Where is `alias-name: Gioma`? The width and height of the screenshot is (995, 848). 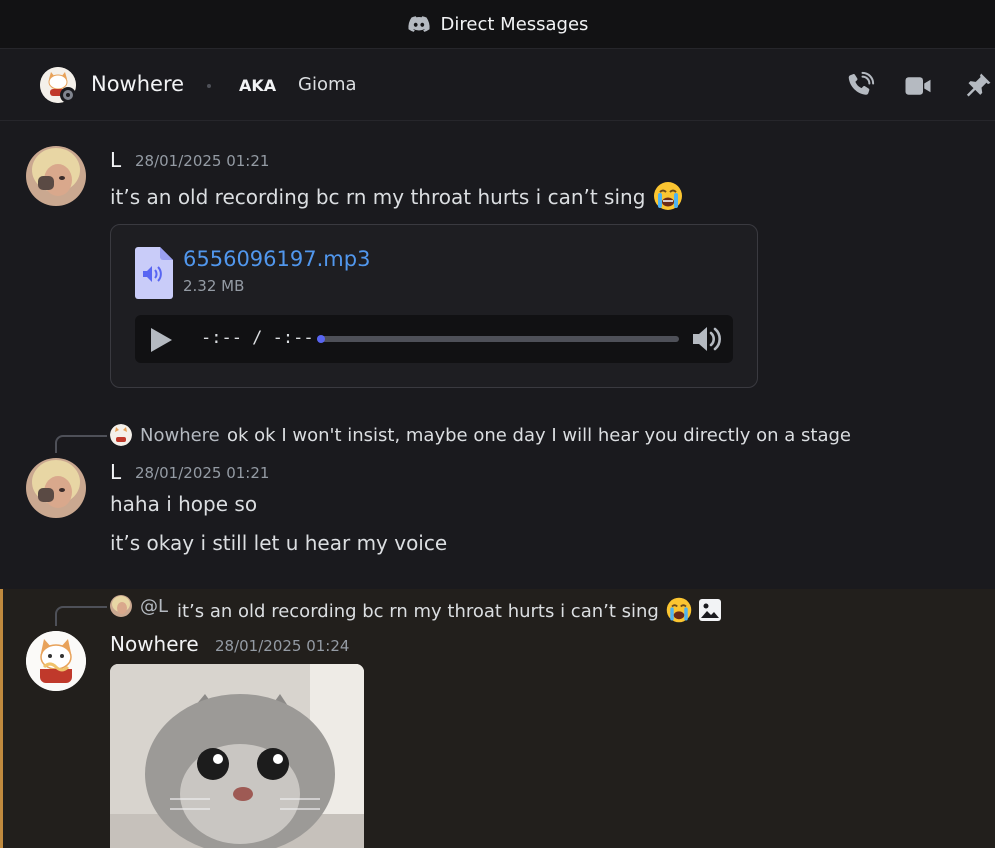 alias-name: Gioma is located at coordinates (327, 84).